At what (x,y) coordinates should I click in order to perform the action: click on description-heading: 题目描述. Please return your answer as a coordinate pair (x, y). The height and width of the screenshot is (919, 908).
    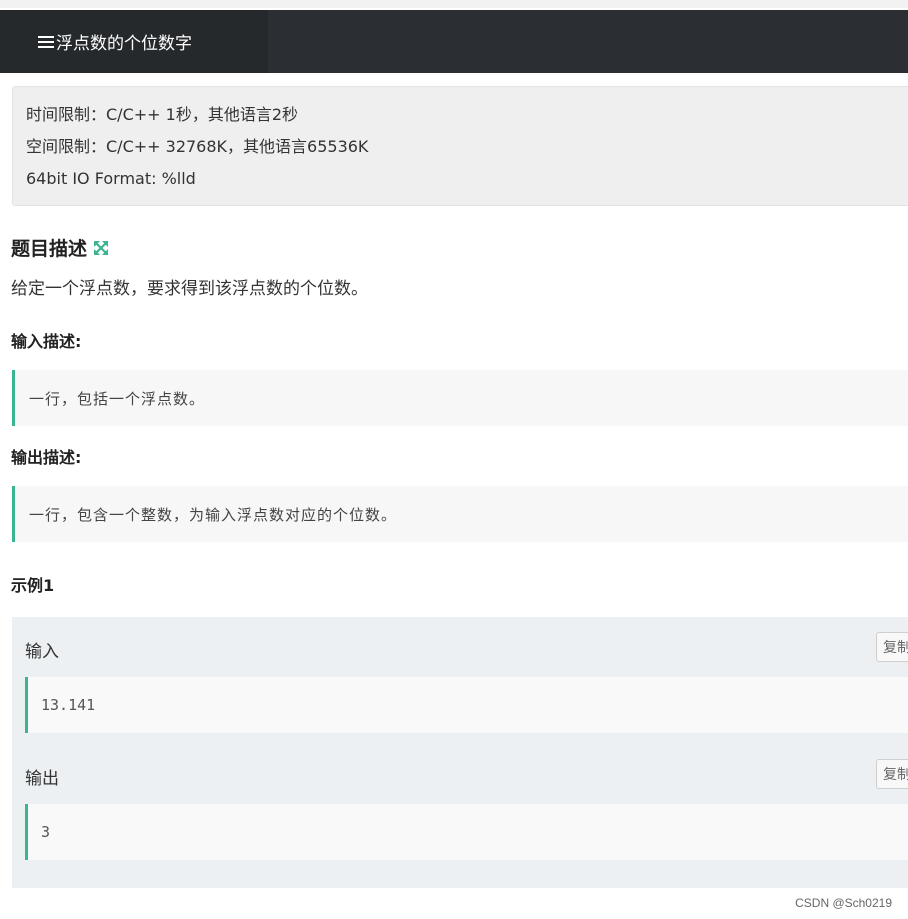
    Looking at the image, I should click on (60, 247).